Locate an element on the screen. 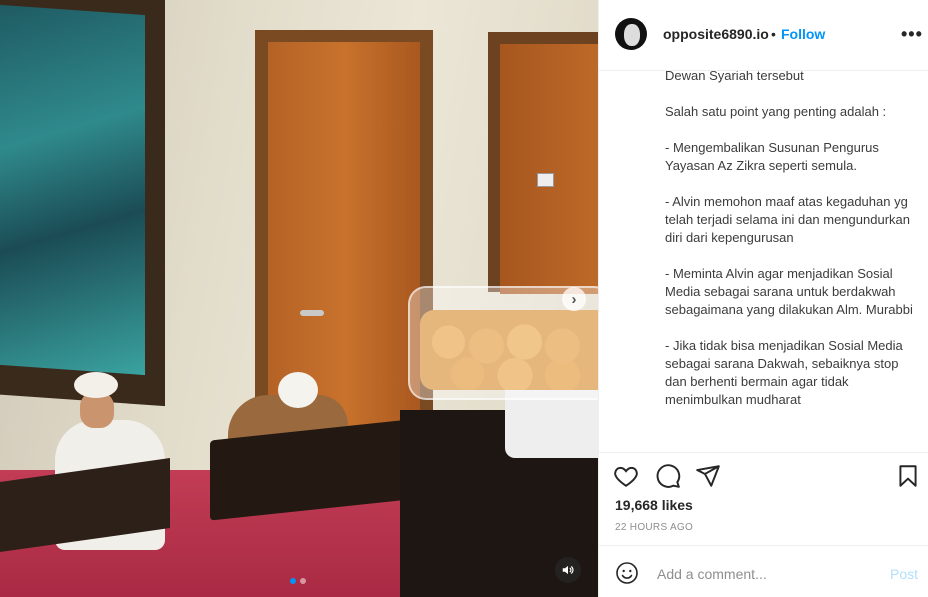 The image size is (928, 597). comment-input is located at coordinates (767, 574).